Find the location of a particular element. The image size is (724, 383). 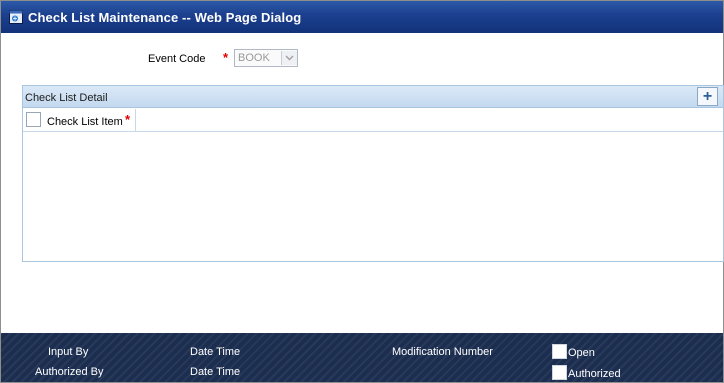

input-by-label: Input By is located at coordinates (68, 352).